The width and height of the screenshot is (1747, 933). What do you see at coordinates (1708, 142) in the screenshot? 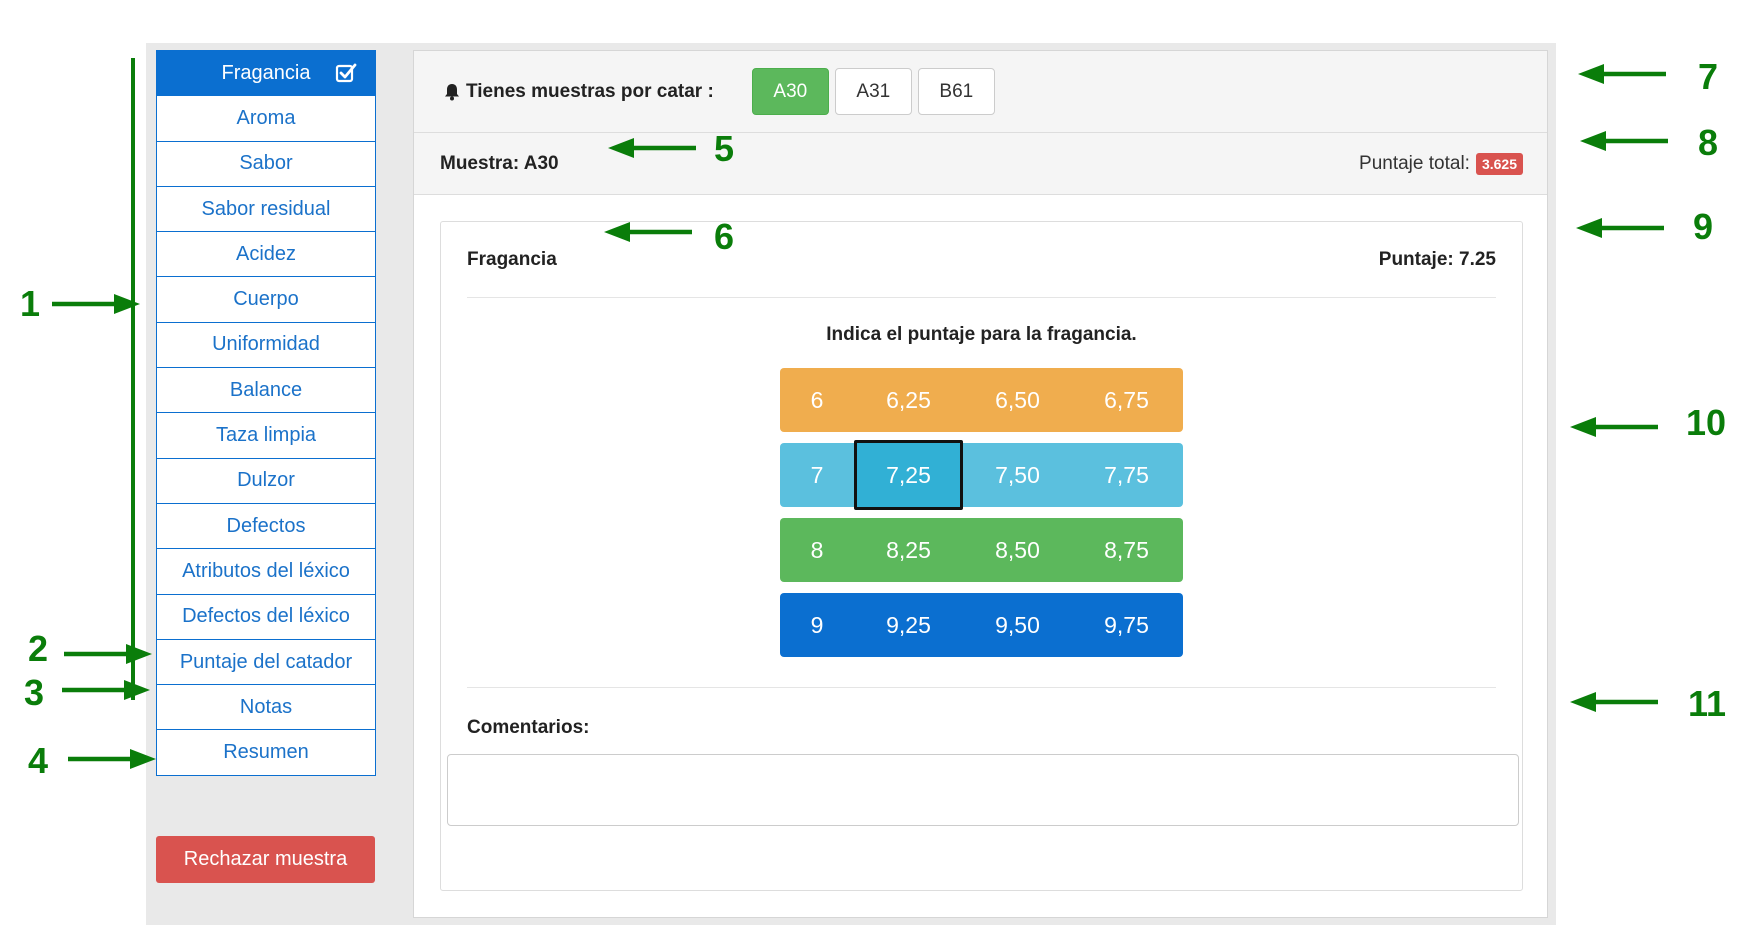
I see `annotation-number: 8` at bounding box center [1708, 142].